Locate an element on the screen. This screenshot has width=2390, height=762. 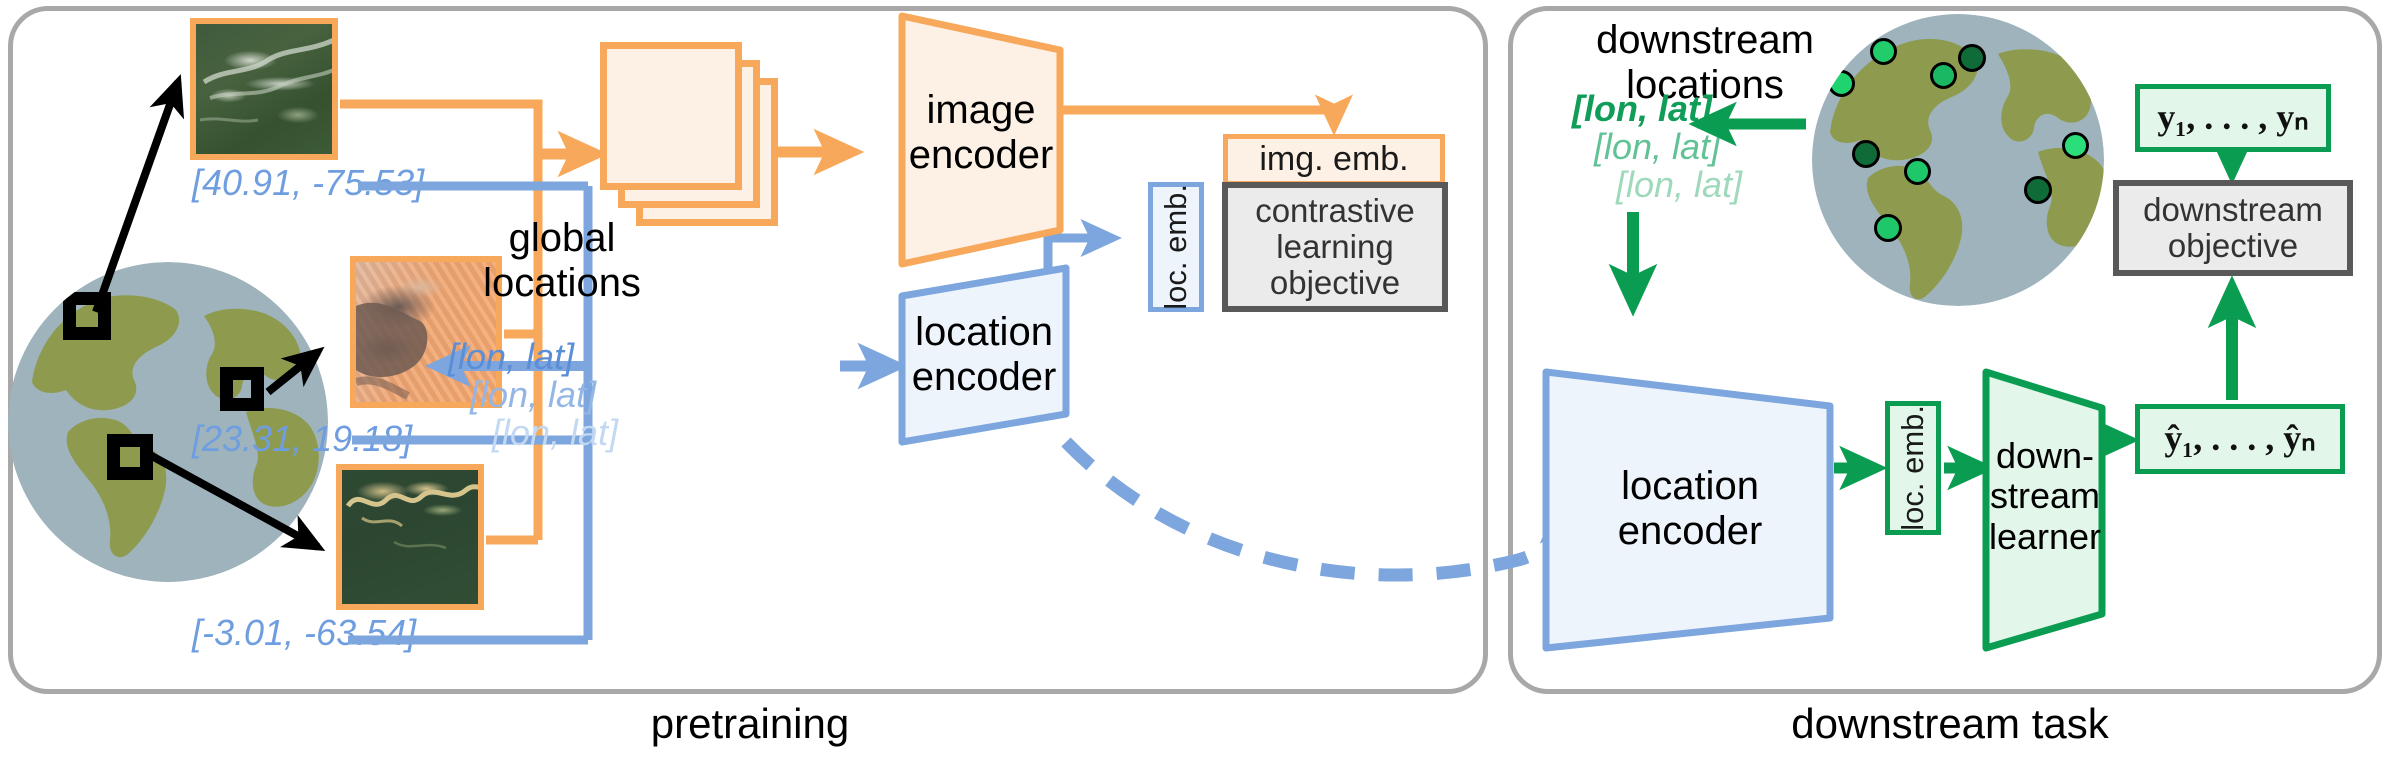
loc-emb-box-downstream: loc. emb. is located at coordinates (1913, 468).